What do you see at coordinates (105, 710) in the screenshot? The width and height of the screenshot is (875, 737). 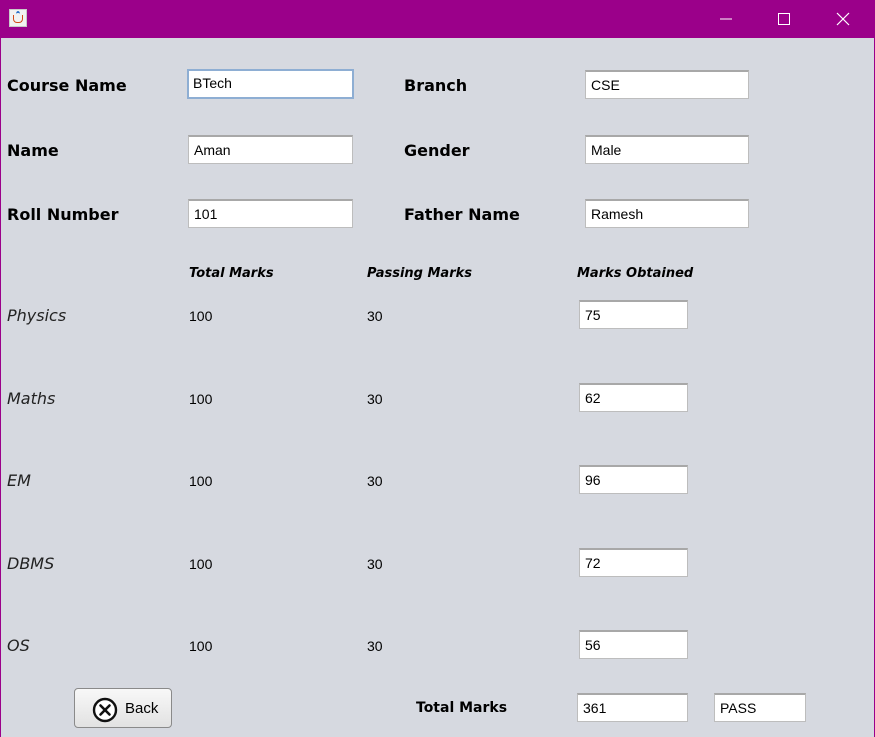 I see `close-circle-icon` at bounding box center [105, 710].